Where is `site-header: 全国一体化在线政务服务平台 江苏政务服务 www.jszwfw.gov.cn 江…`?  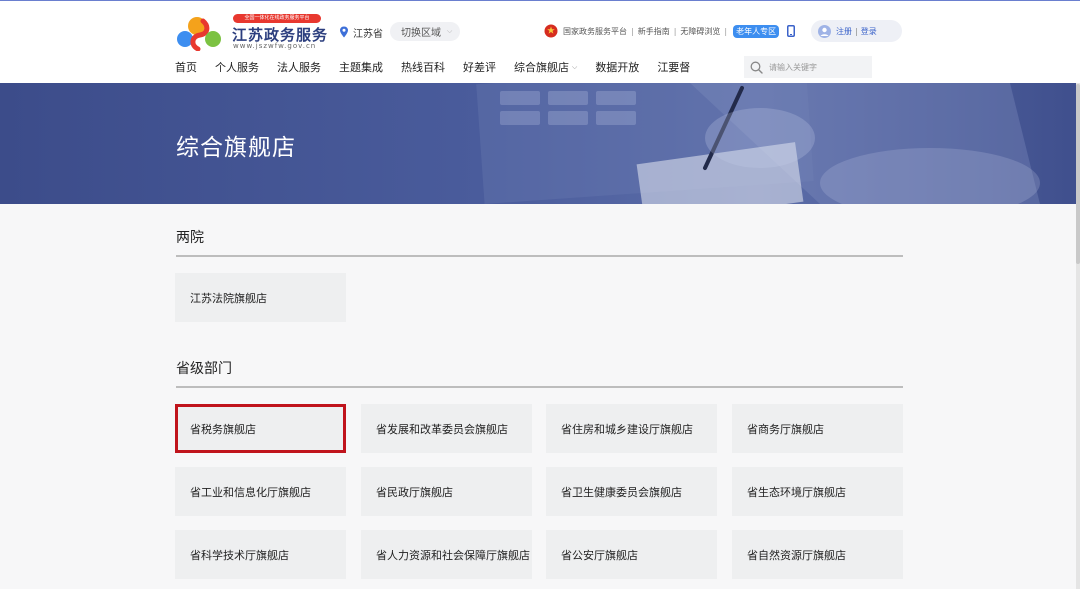 site-header: 全国一体化在线政务服务平台 江苏政务服务 www.jszwfw.gov.cn 江… is located at coordinates (540, 41).